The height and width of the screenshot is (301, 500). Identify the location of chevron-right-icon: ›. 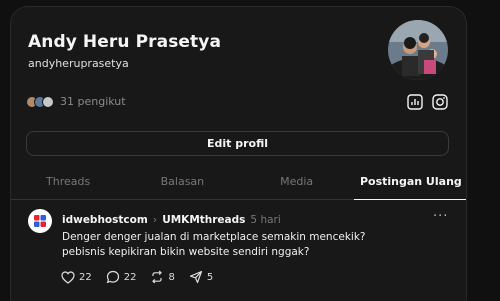
(155, 219).